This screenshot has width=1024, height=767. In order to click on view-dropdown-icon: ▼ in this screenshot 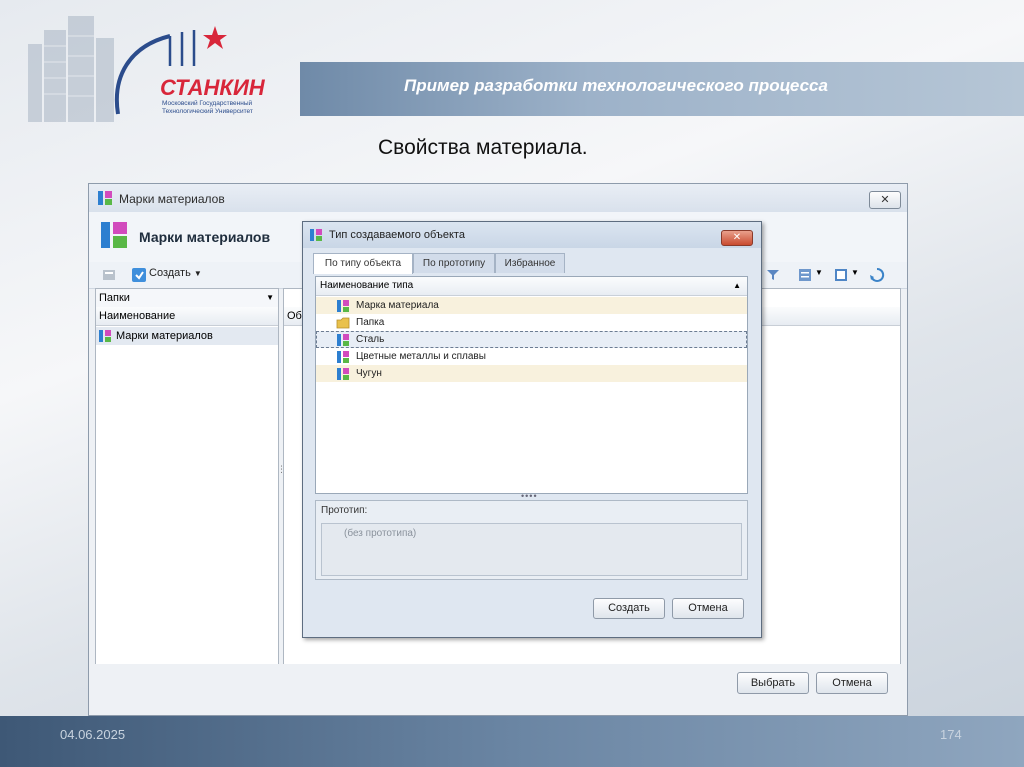, I will do `click(855, 272)`.